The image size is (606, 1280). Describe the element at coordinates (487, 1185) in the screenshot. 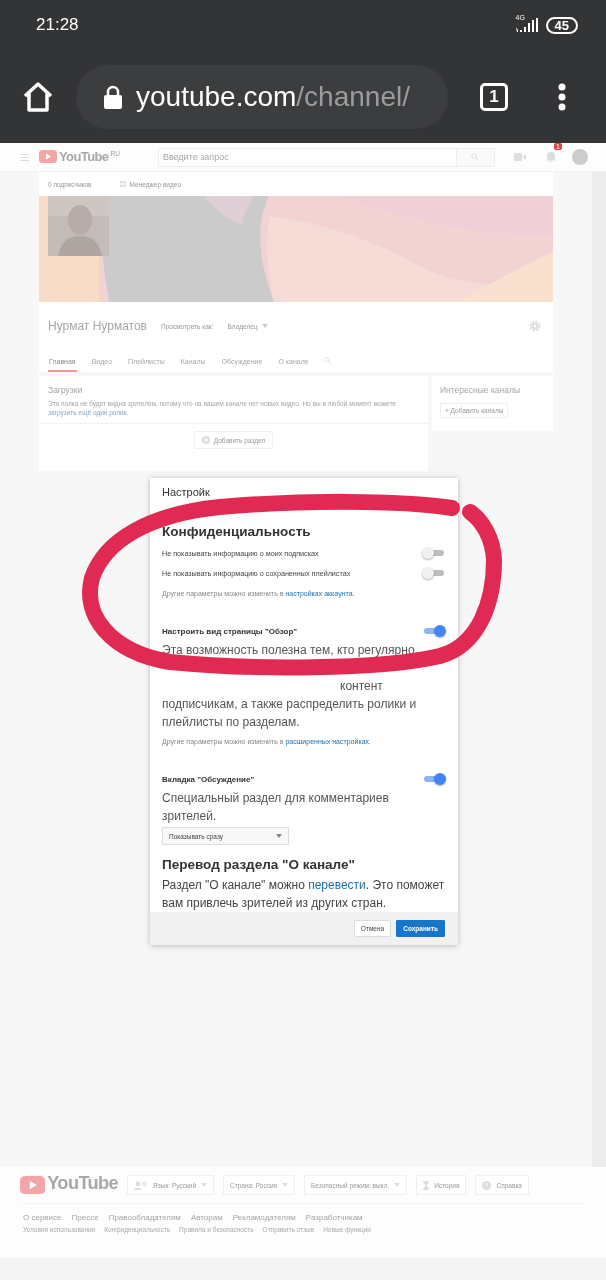

I see `help-icon` at that location.